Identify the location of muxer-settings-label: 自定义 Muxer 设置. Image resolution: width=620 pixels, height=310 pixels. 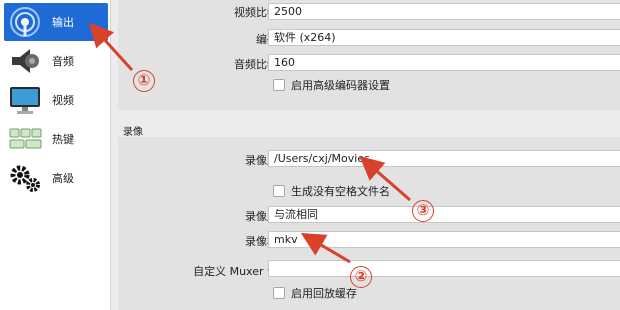
(241, 271).